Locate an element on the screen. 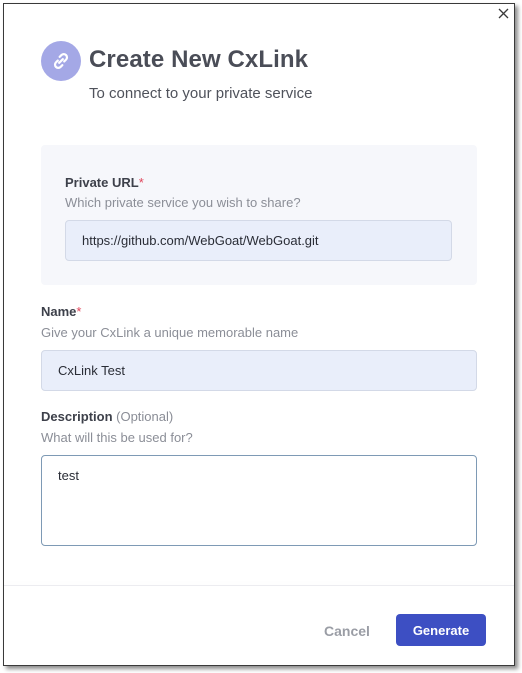  link-icon-badge is located at coordinates (61, 61).